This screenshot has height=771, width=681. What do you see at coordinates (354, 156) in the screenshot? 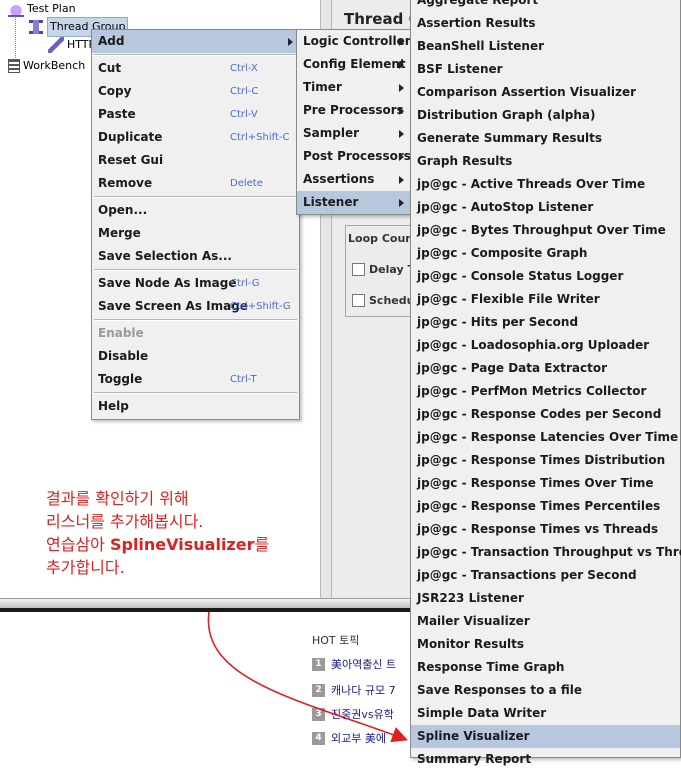
I see `submenu-item-post-processors: Post Processors` at bounding box center [354, 156].